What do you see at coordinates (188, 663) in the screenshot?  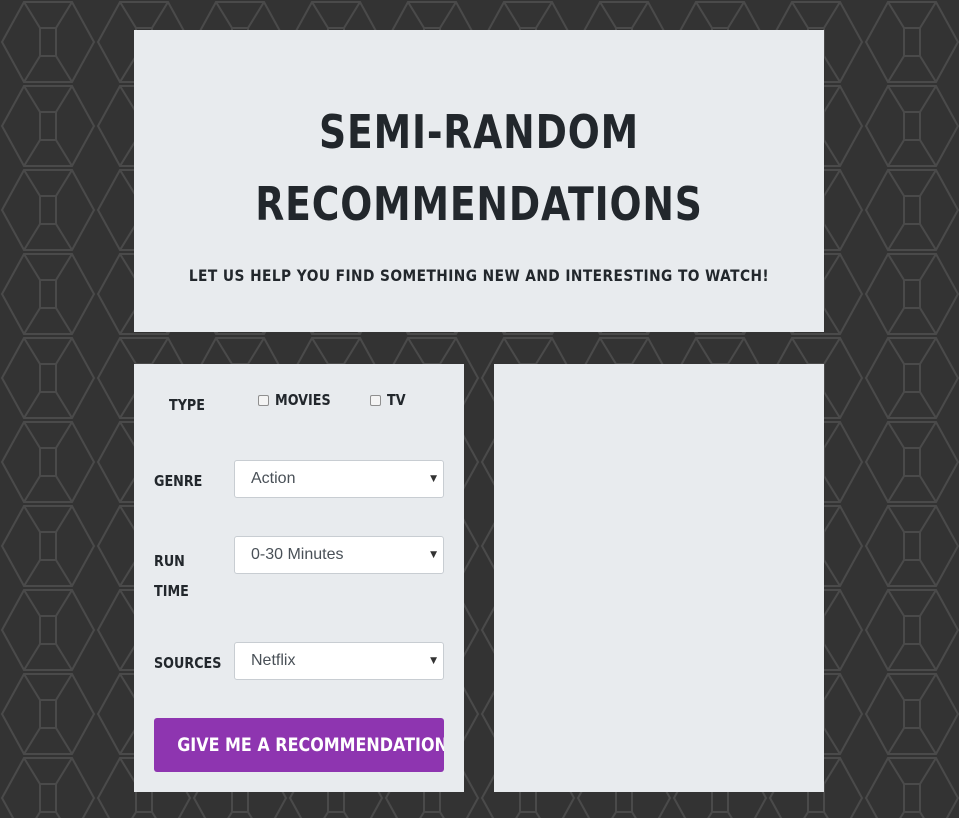 I see `sources-label: Sources` at bounding box center [188, 663].